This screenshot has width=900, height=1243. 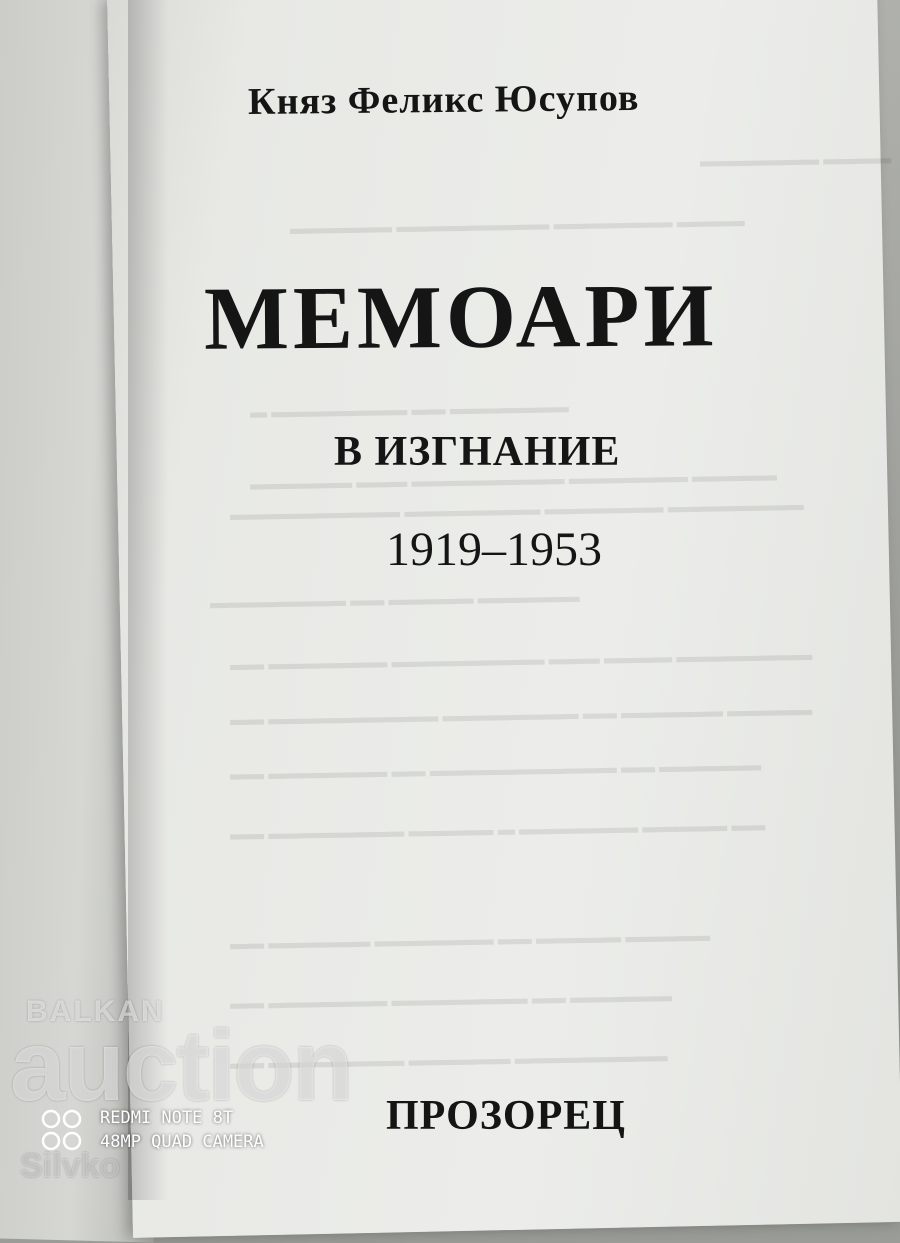 What do you see at coordinates (61, 1130) in the screenshot?
I see `quad-camera-icon` at bounding box center [61, 1130].